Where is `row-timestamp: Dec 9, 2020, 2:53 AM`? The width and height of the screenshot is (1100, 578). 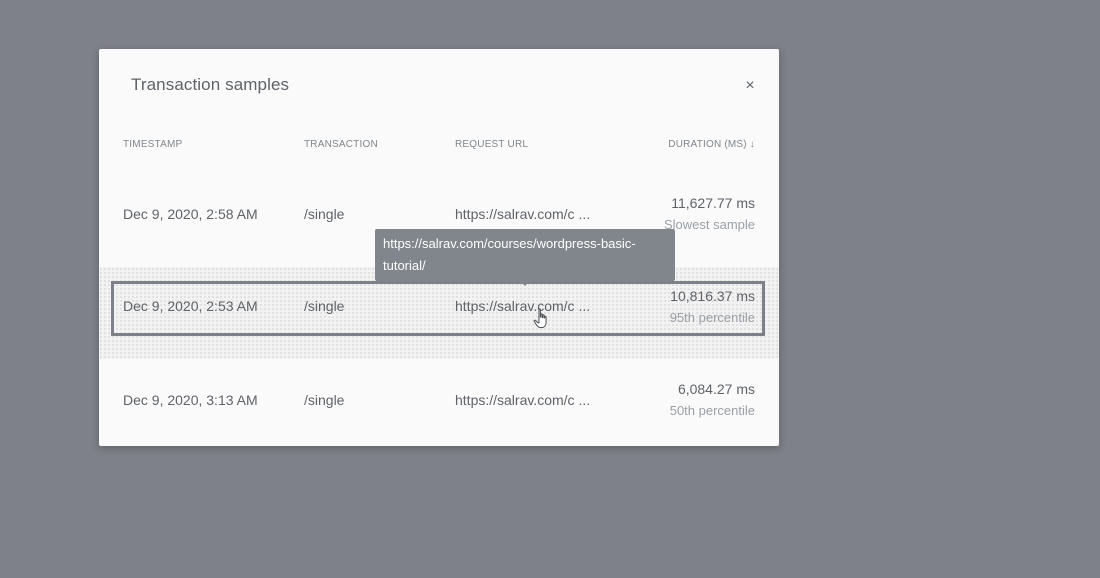 row-timestamp: Dec 9, 2020, 2:53 AM is located at coordinates (190, 306).